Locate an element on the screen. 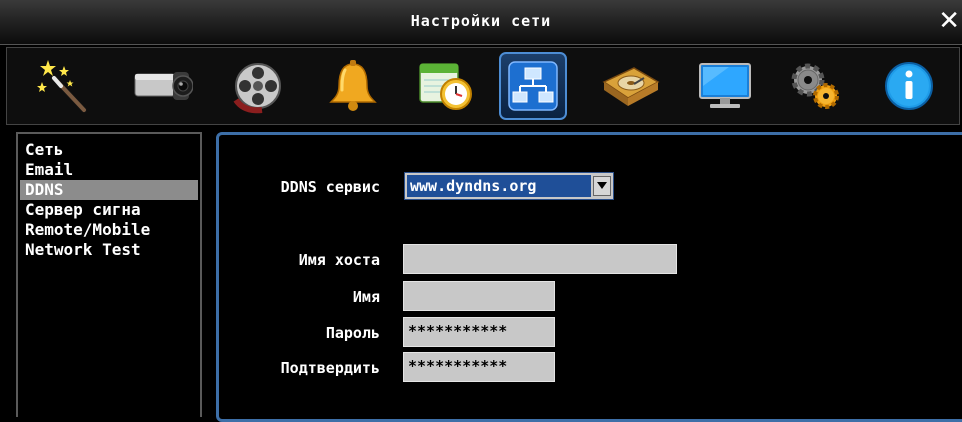  toolbar-button-display is located at coordinates (725, 86).